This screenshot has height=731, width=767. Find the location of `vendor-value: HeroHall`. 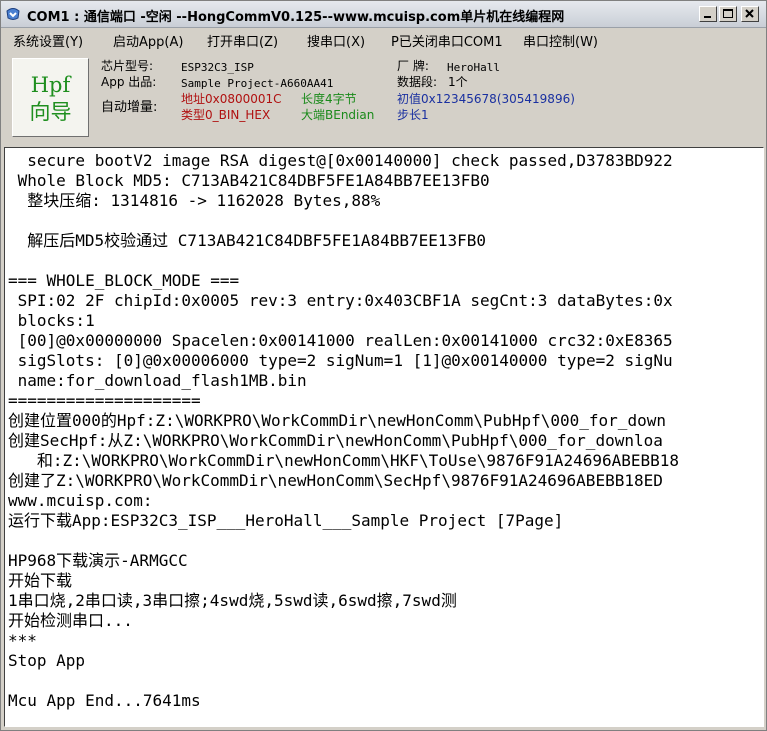

vendor-value: HeroHall is located at coordinates (473, 67).